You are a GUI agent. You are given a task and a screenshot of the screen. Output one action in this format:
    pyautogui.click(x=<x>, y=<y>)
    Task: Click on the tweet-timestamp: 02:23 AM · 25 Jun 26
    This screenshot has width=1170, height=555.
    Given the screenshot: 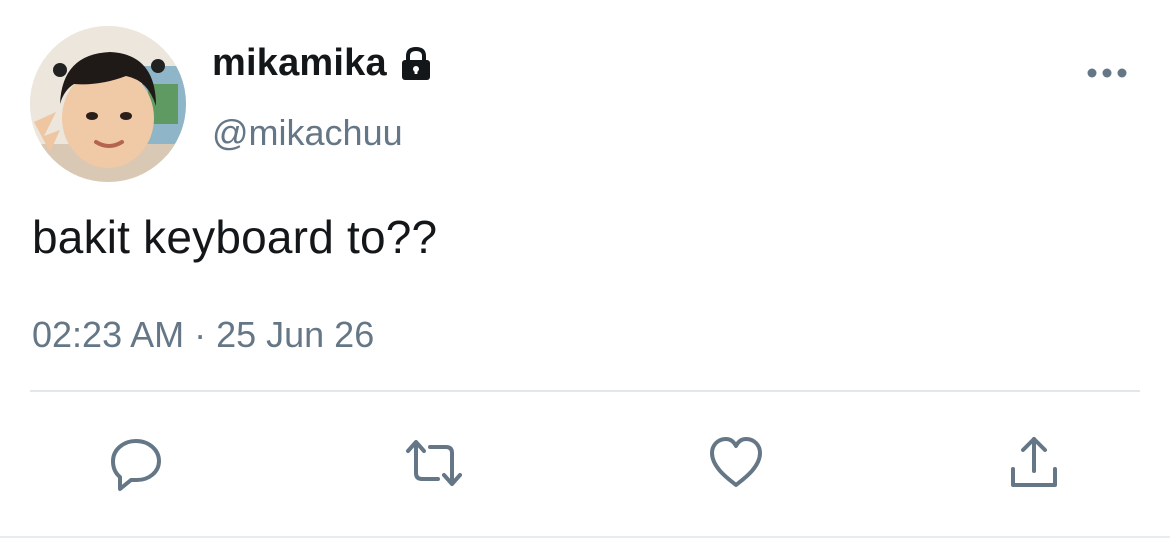 What is the action you would take?
    pyautogui.click(x=203, y=335)
    